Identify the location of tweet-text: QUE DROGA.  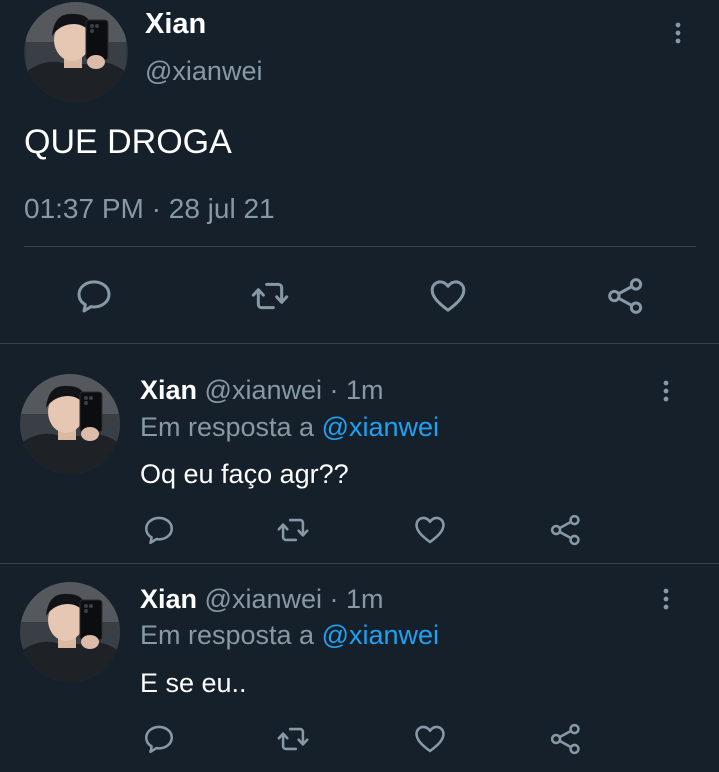
(128, 142).